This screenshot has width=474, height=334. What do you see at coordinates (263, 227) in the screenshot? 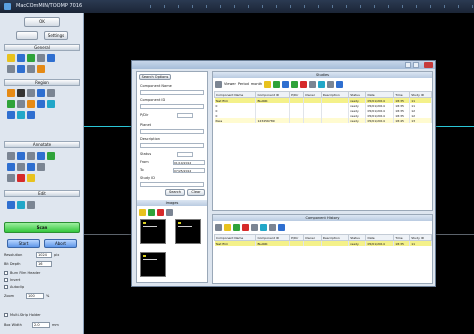
I see `filter-component-icon` at bounding box center [263, 227].